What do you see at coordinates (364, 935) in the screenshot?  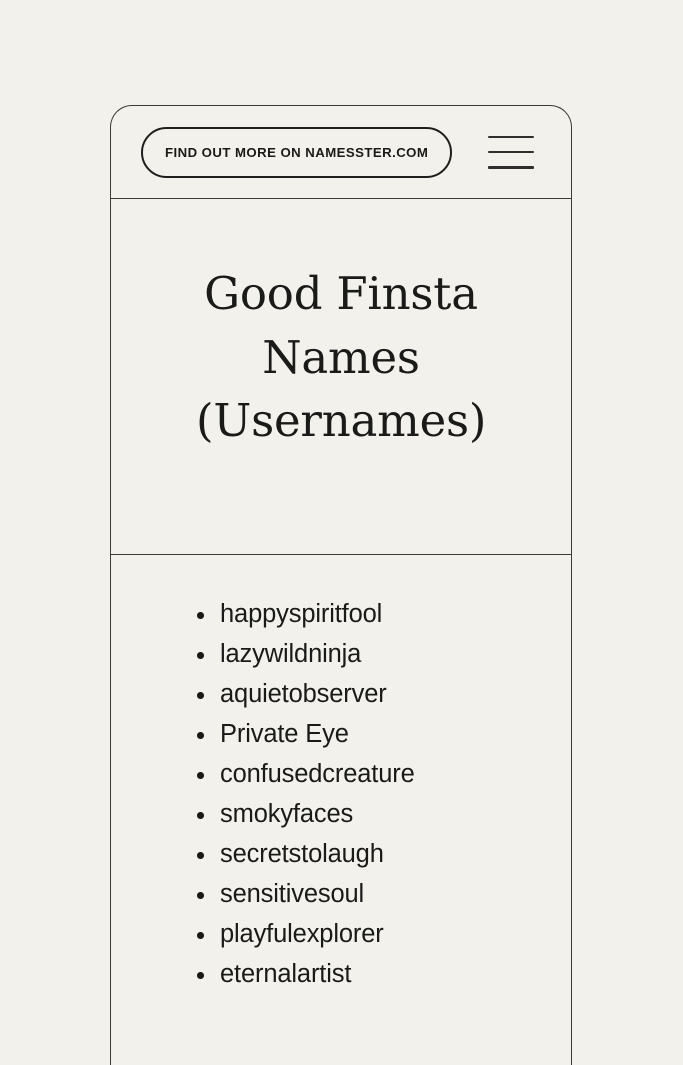 I see `list-item: playfulexplorer` at bounding box center [364, 935].